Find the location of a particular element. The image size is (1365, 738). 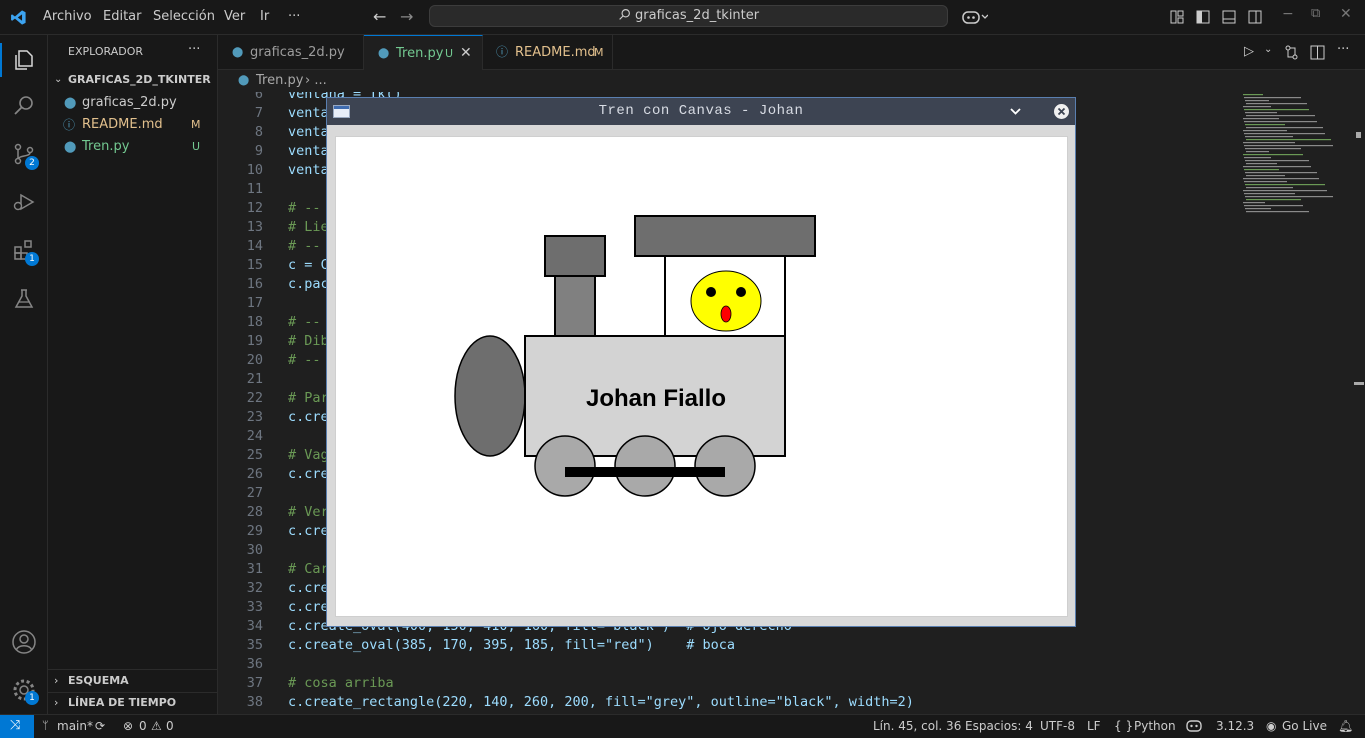

minimize-icon: − is located at coordinates (1288, 14).